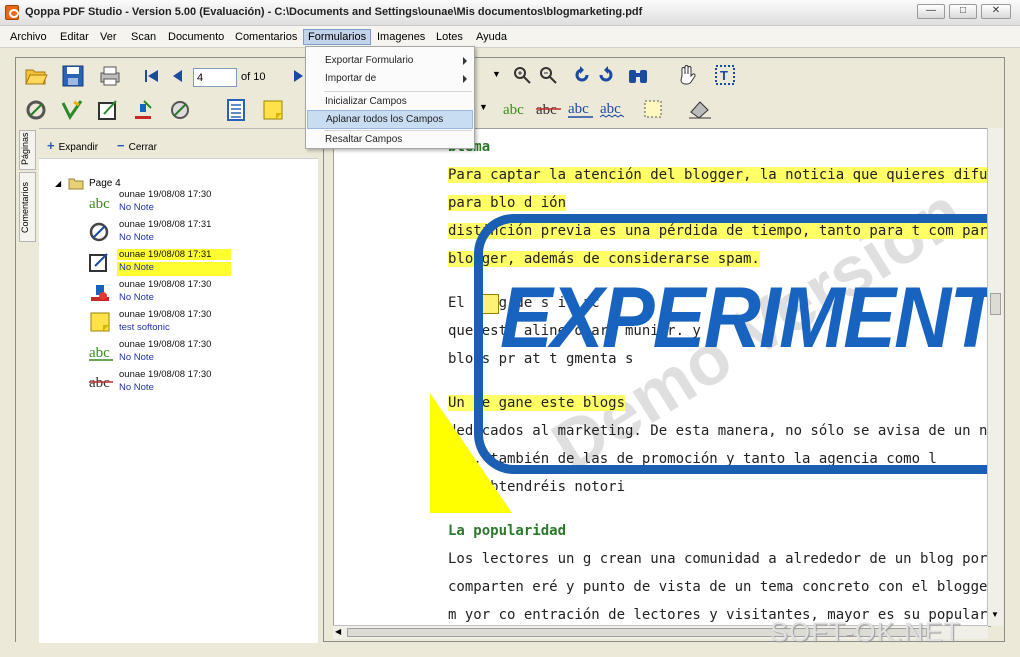 The image size is (1020, 657). Describe the element at coordinates (507, 203) in the screenshot. I see `doc-line: para blo d ión` at that location.